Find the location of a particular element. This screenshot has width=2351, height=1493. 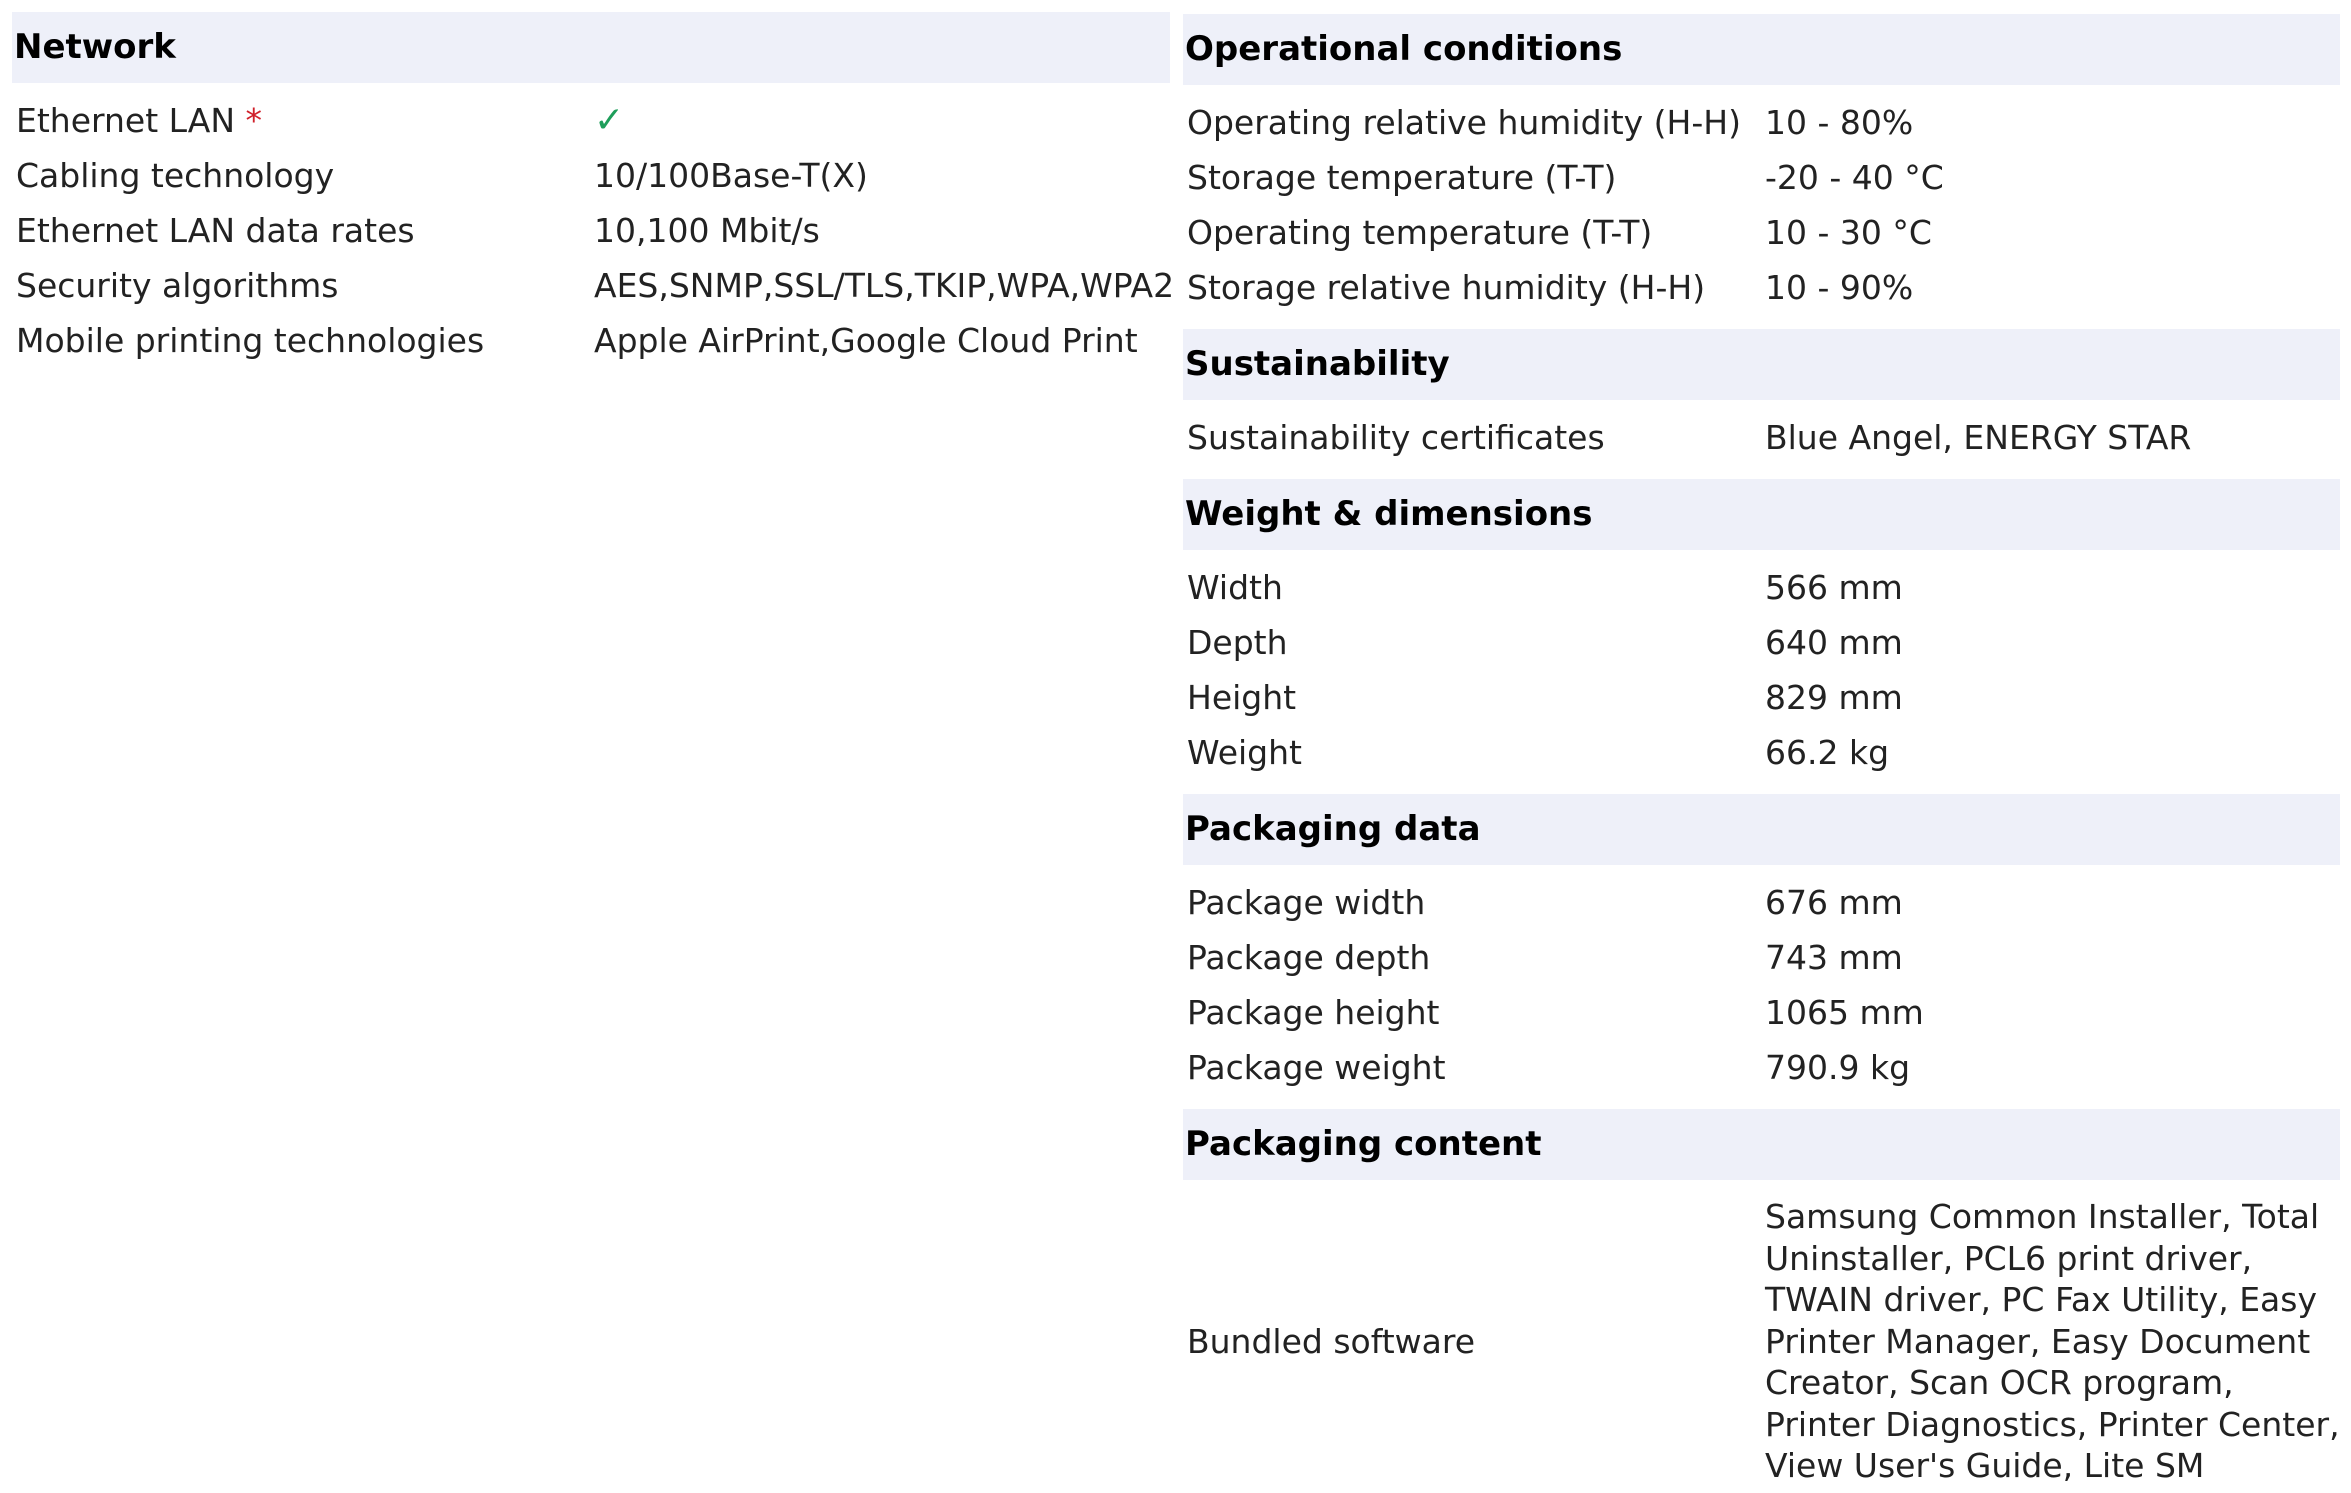

spec-label: Width is located at coordinates (1235, 587).